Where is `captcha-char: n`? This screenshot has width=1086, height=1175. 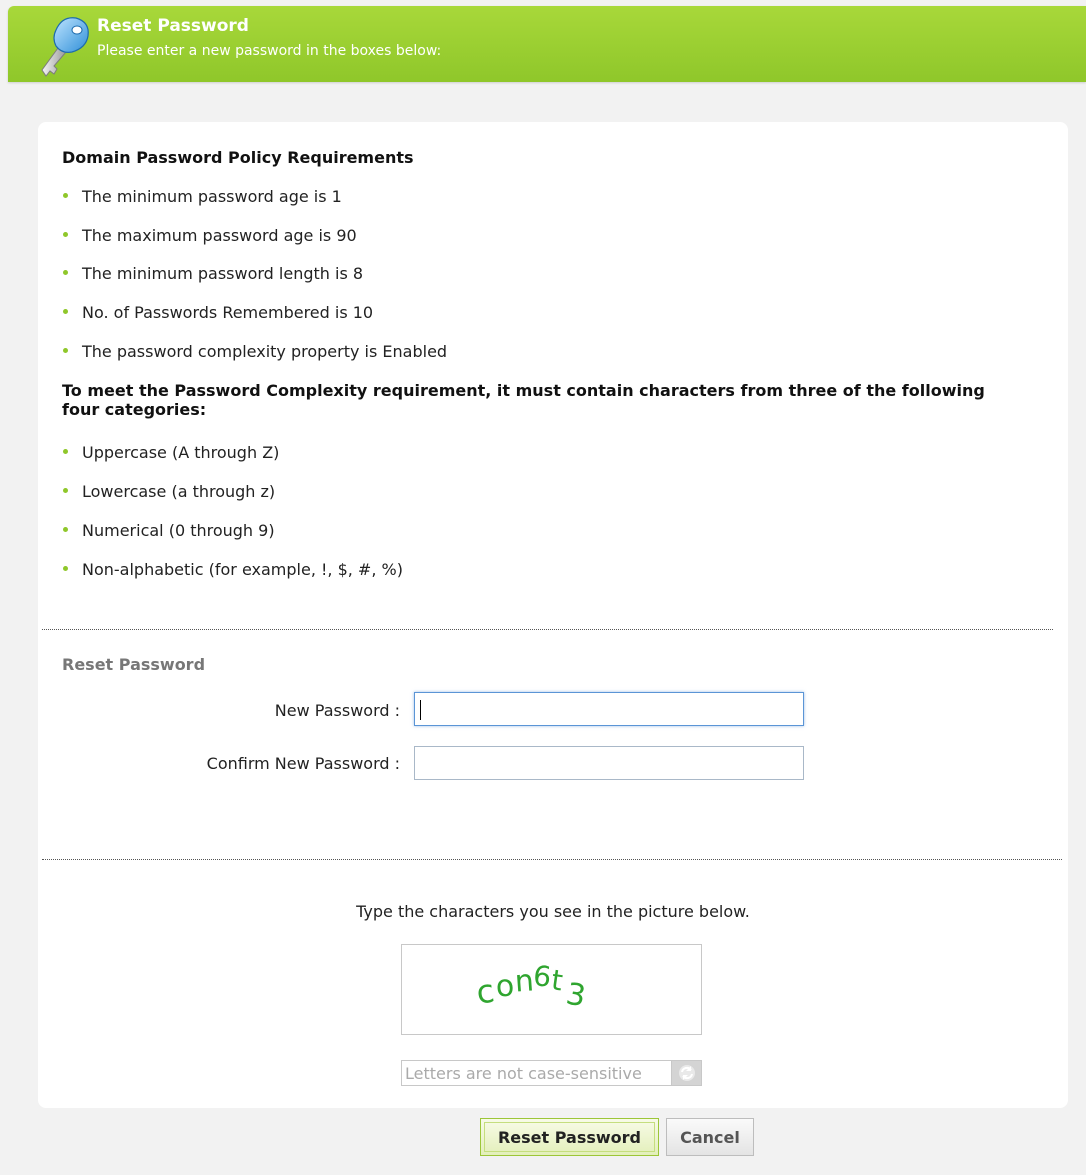 captcha-char: n is located at coordinates (524, 981).